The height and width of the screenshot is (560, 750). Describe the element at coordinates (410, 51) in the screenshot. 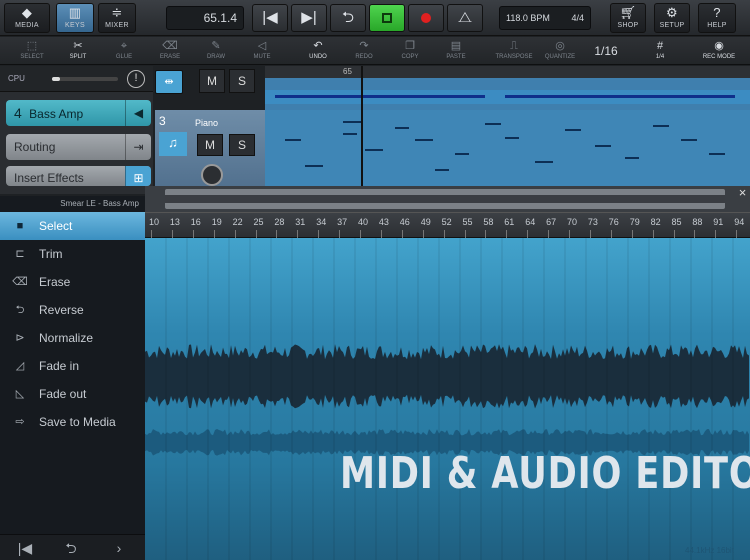

I see `copy-button: ❐ COPY` at that location.